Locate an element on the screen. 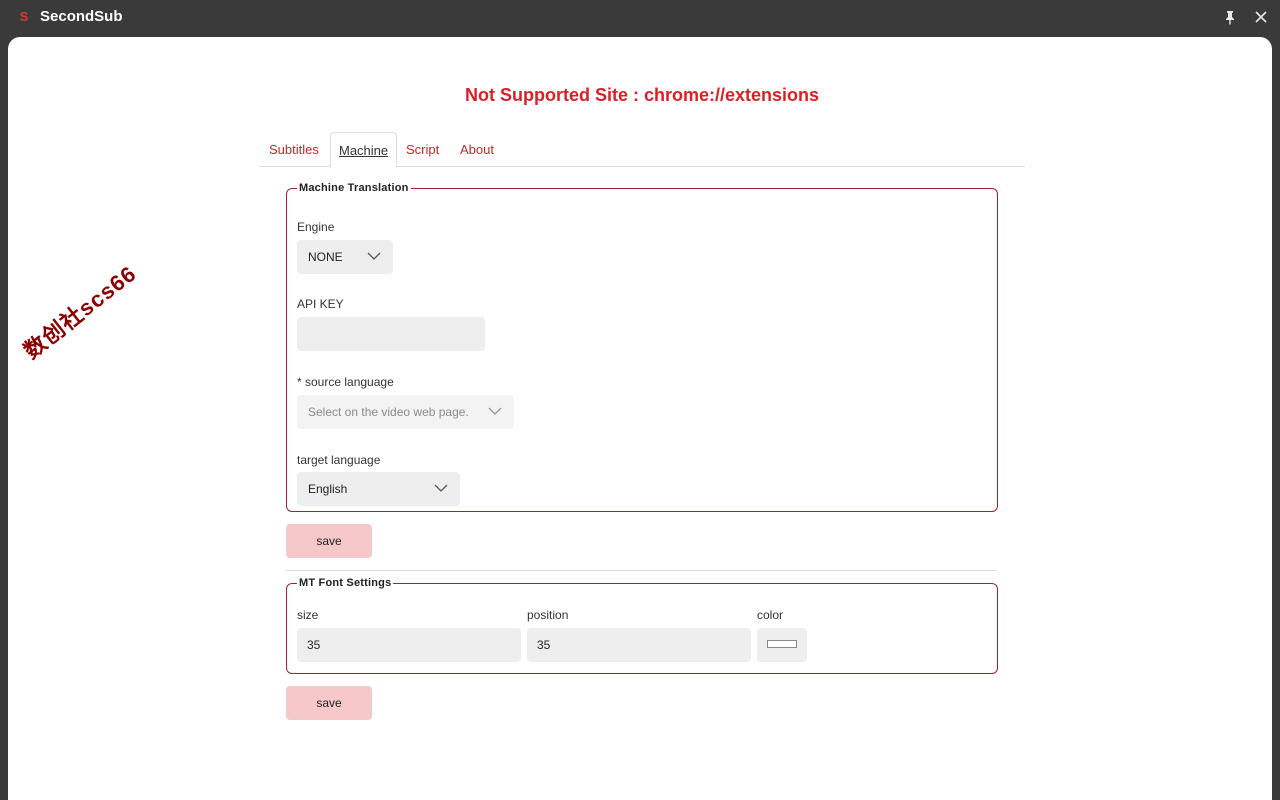 The width and height of the screenshot is (1280, 800). source-language-placeholder: Select on the video web page. is located at coordinates (388, 412).